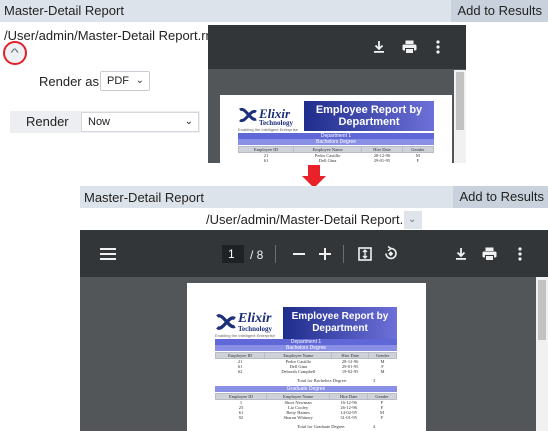 Image resolution: width=548 pixels, height=431 pixels. What do you see at coordinates (144, 197) in the screenshot?
I see `bottom-panel-title: Master-Detail Report` at bounding box center [144, 197].